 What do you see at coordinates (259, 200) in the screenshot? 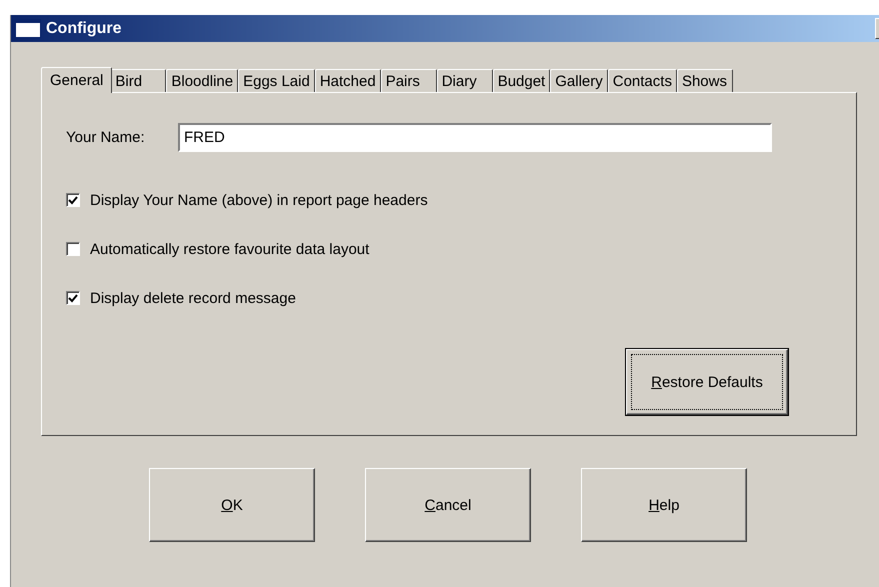
I see `checkbox-label: Display Your Name (above) in report page headers` at bounding box center [259, 200].